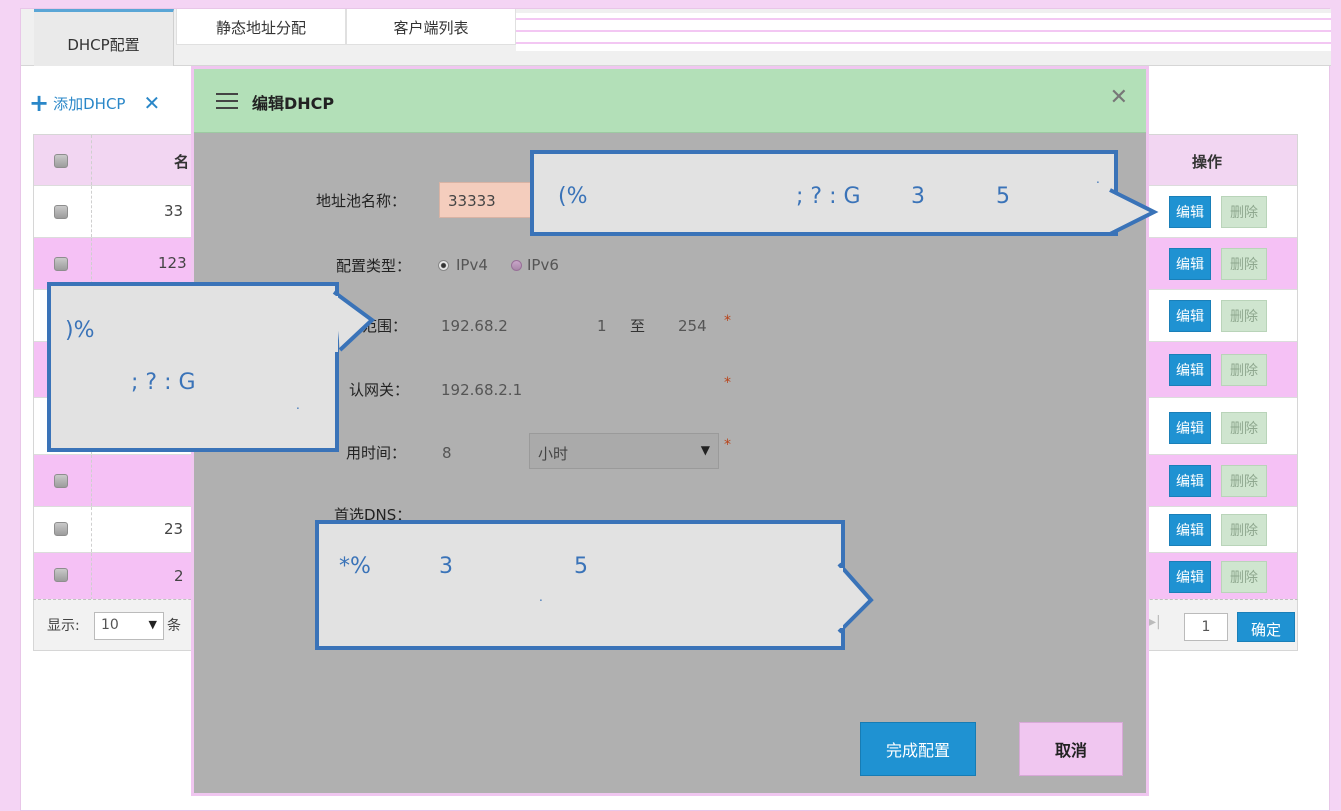 This screenshot has height=811, width=1341. What do you see at coordinates (193, 367) in the screenshot?
I see `tooltip-bubble-left: )% ; ? : G .` at bounding box center [193, 367].